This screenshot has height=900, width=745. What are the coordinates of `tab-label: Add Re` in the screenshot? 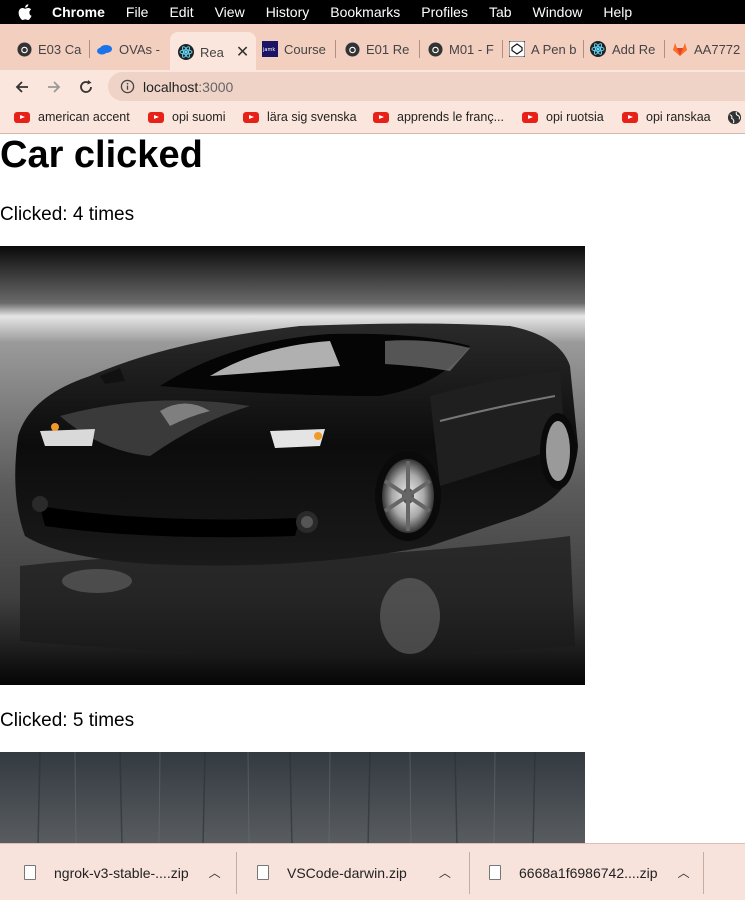 It's located at (634, 49).